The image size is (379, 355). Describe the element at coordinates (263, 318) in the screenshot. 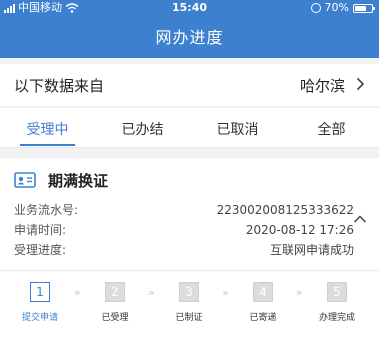

I see `step-label: 已寄递` at that location.